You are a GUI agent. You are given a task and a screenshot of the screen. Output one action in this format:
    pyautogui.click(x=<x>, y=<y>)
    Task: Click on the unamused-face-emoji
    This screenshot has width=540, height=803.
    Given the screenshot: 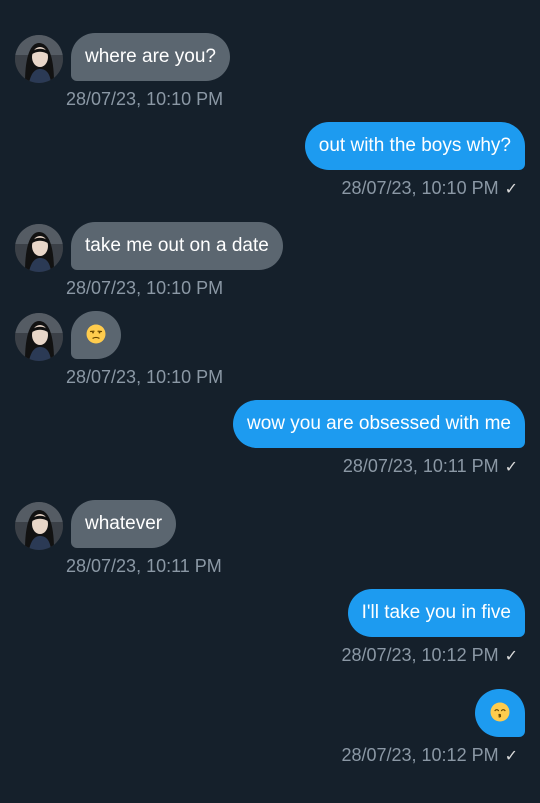 What is the action you would take?
    pyautogui.click(x=96, y=334)
    